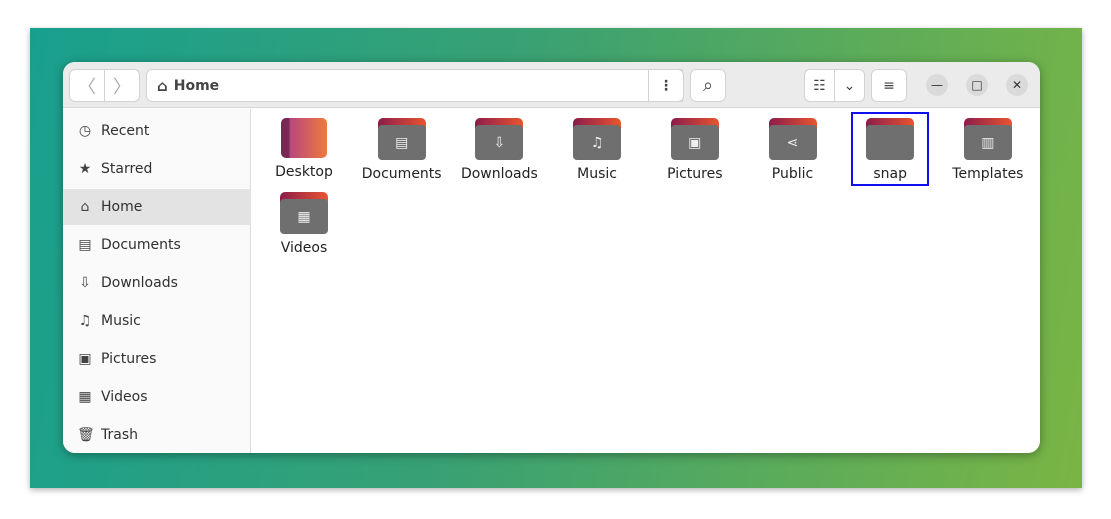 The image size is (1111, 519). What do you see at coordinates (1017, 85) in the screenshot?
I see `close-button: ✕` at bounding box center [1017, 85].